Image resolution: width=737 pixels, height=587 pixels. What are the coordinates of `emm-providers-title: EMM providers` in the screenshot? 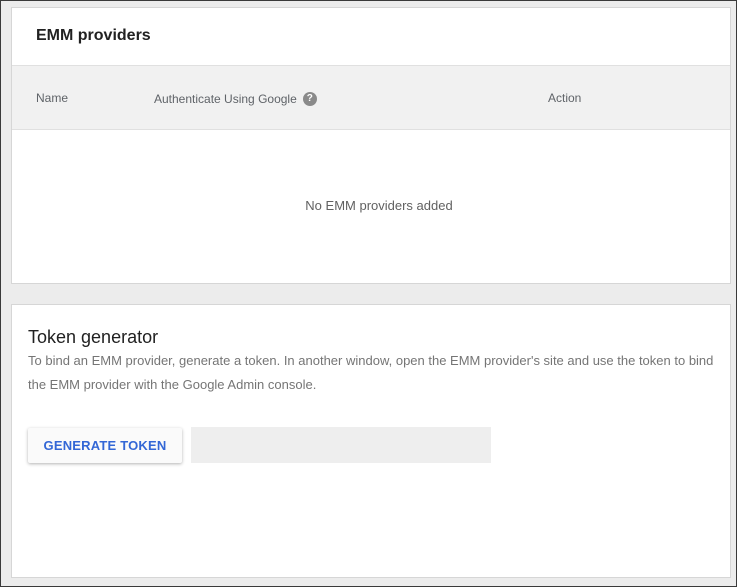 It's located at (93, 35).